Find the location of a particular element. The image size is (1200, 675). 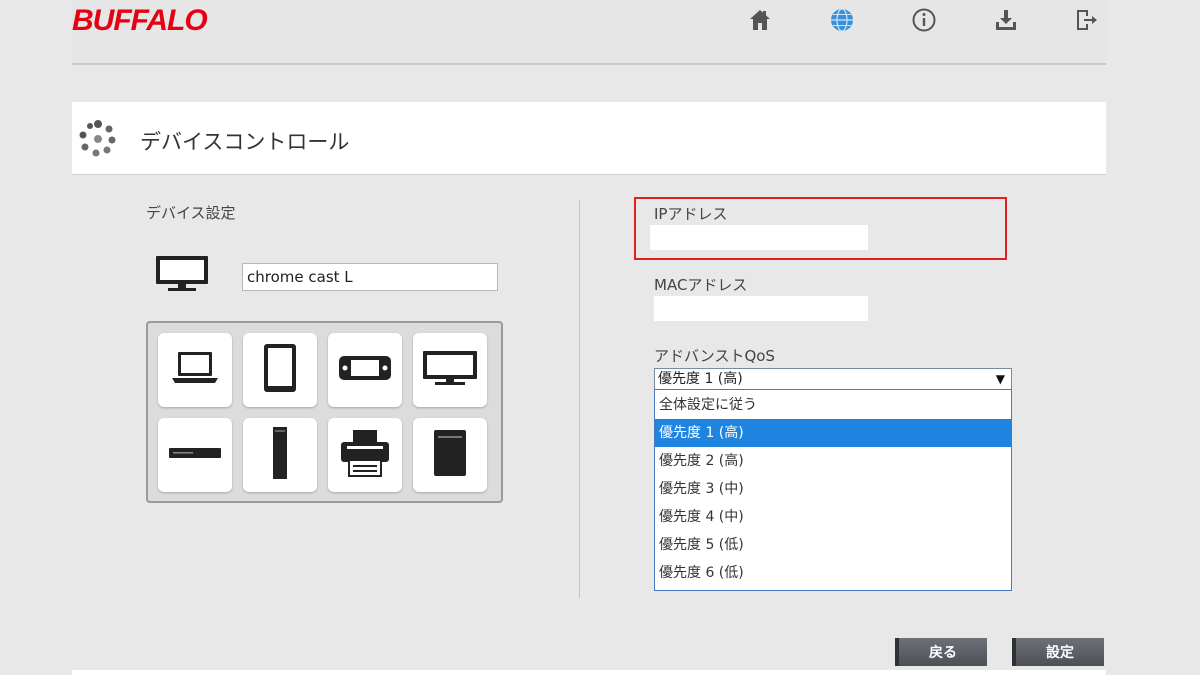

globe-icon is located at coordinates (842, 20).